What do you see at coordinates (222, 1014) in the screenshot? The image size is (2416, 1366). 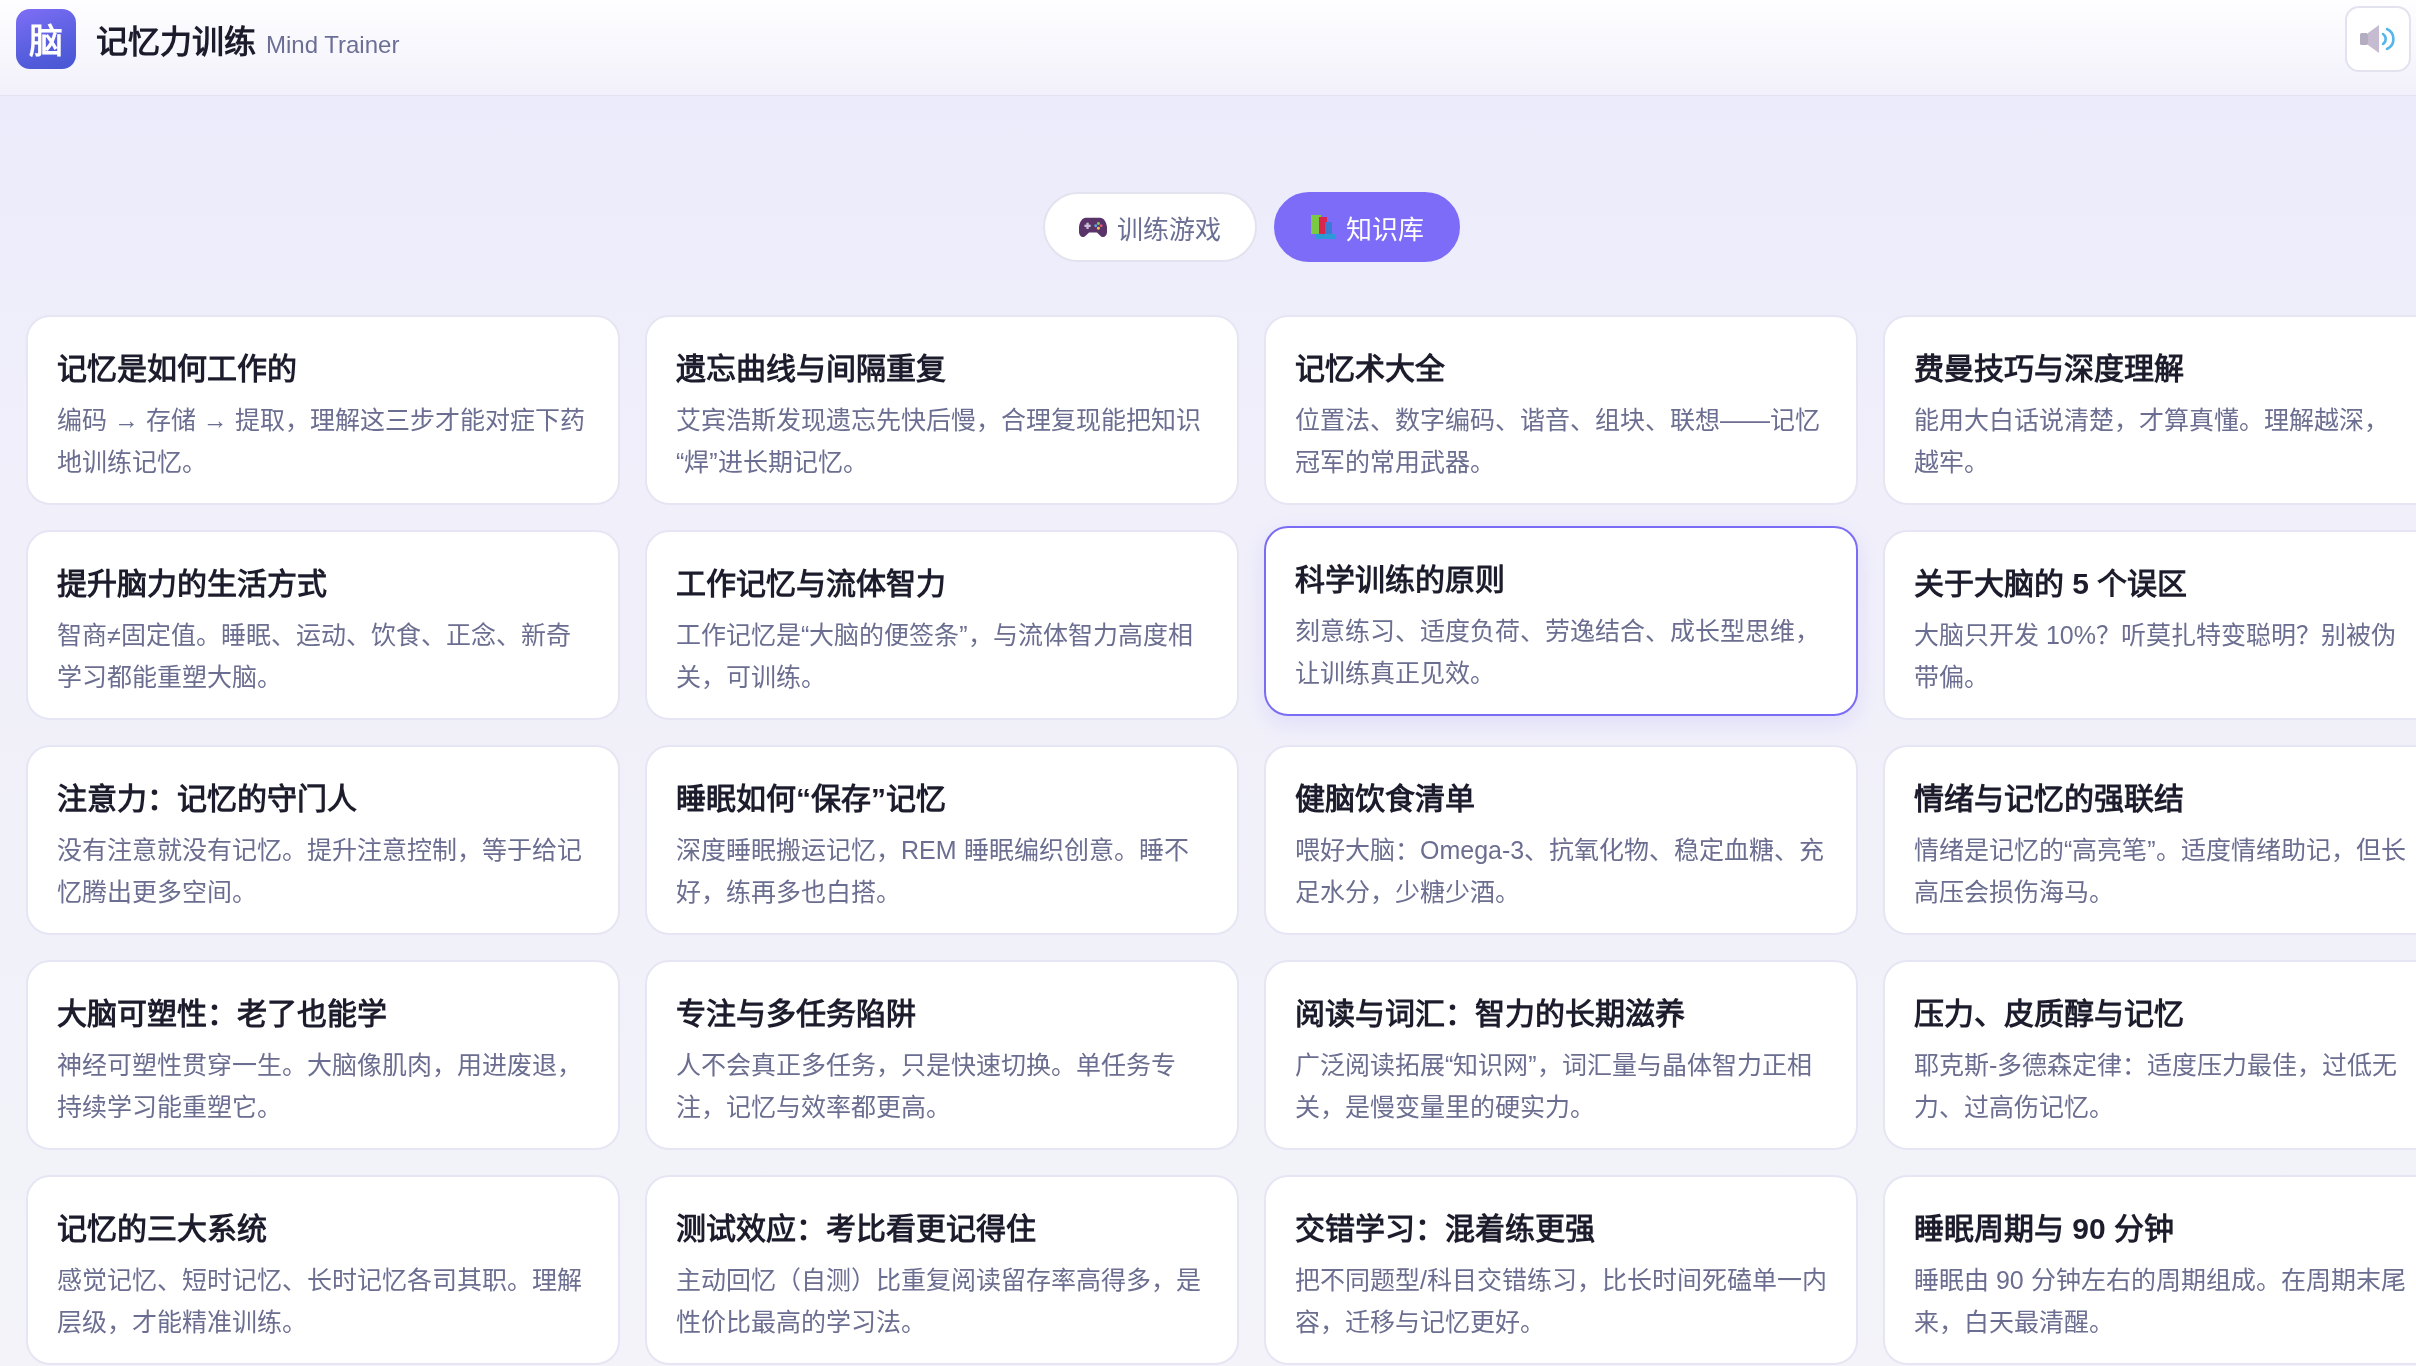 I see `card-title: 大脑可塑性：老了也能学` at bounding box center [222, 1014].